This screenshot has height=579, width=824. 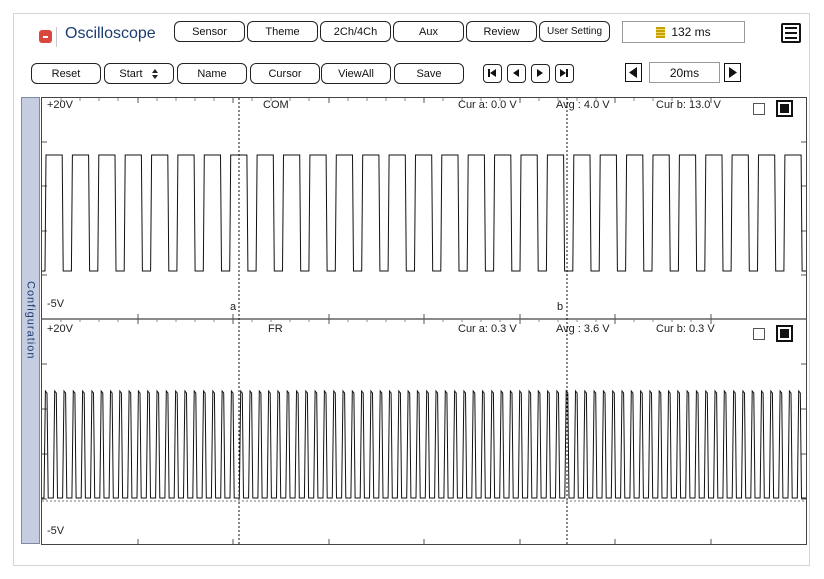 I want to click on app-menu-icon, so click(x=45, y=36).